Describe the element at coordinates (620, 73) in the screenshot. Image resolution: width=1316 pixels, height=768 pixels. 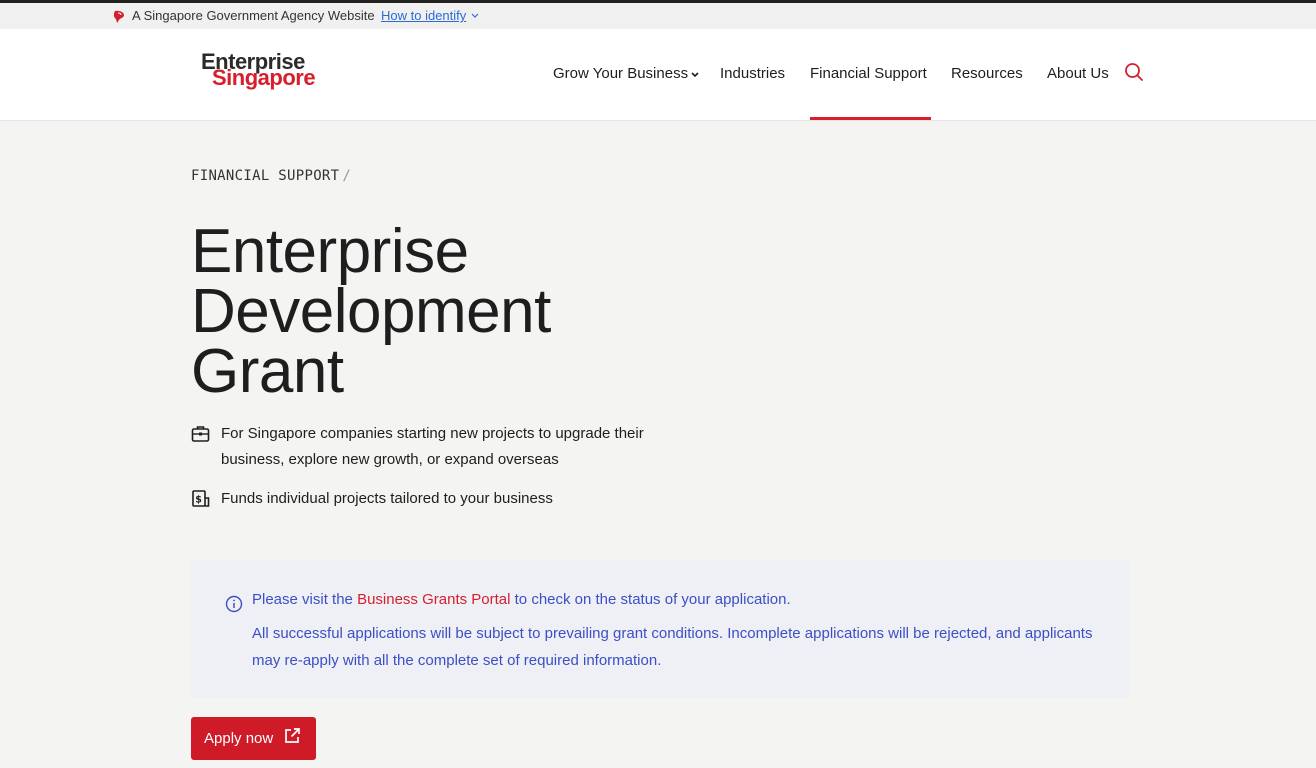
I see `nav-grow-your-business: Grow Your Business` at that location.